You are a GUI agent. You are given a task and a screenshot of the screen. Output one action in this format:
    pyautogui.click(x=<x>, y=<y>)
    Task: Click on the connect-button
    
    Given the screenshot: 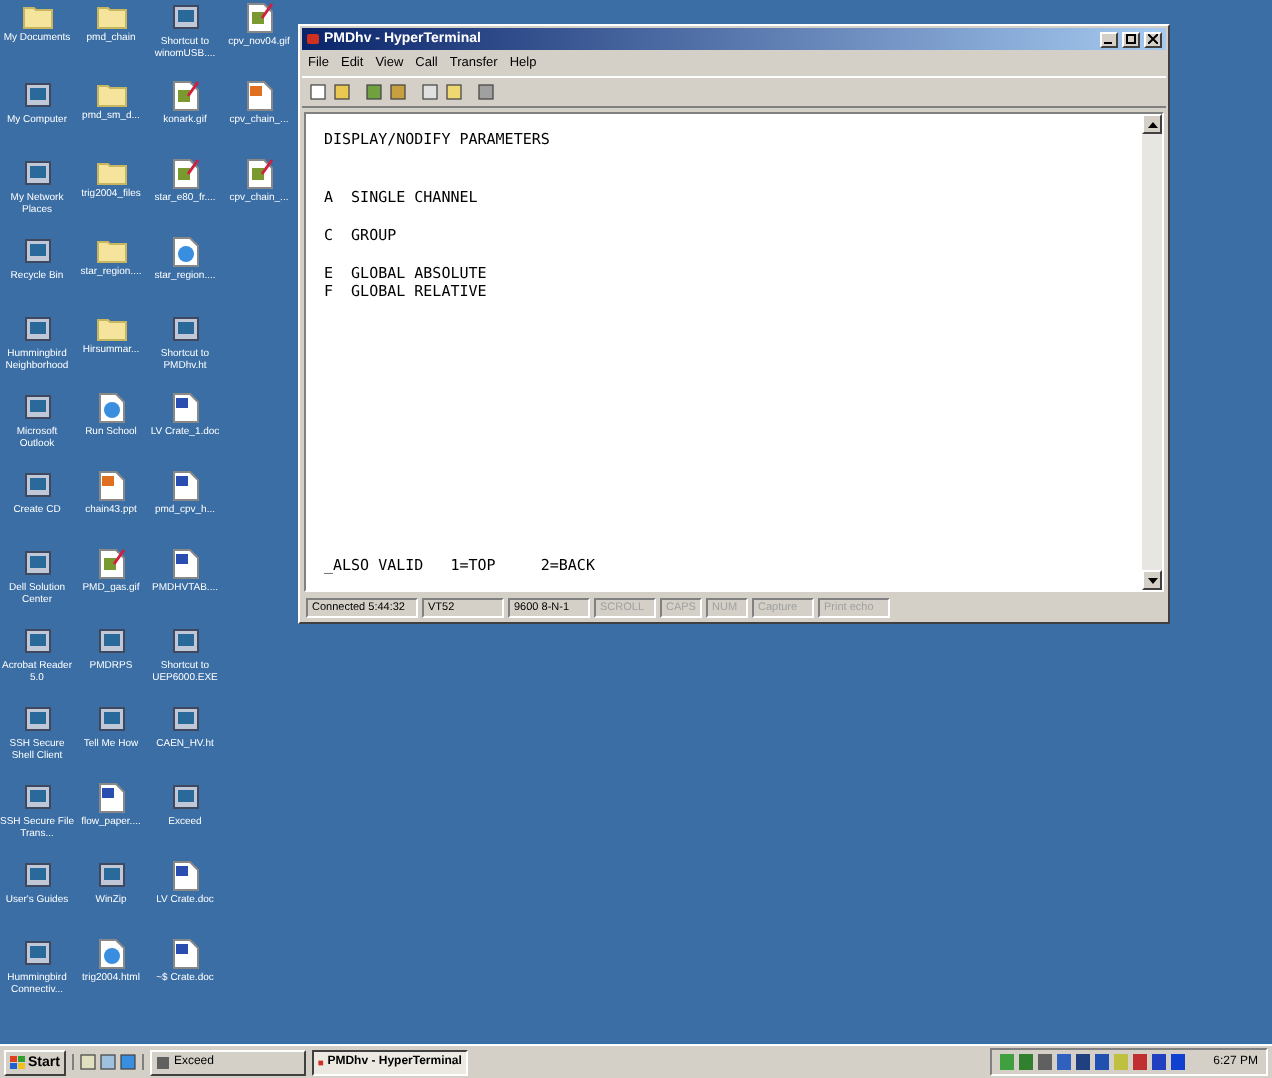 What is the action you would take?
    pyautogui.click(x=373, y=92)
    